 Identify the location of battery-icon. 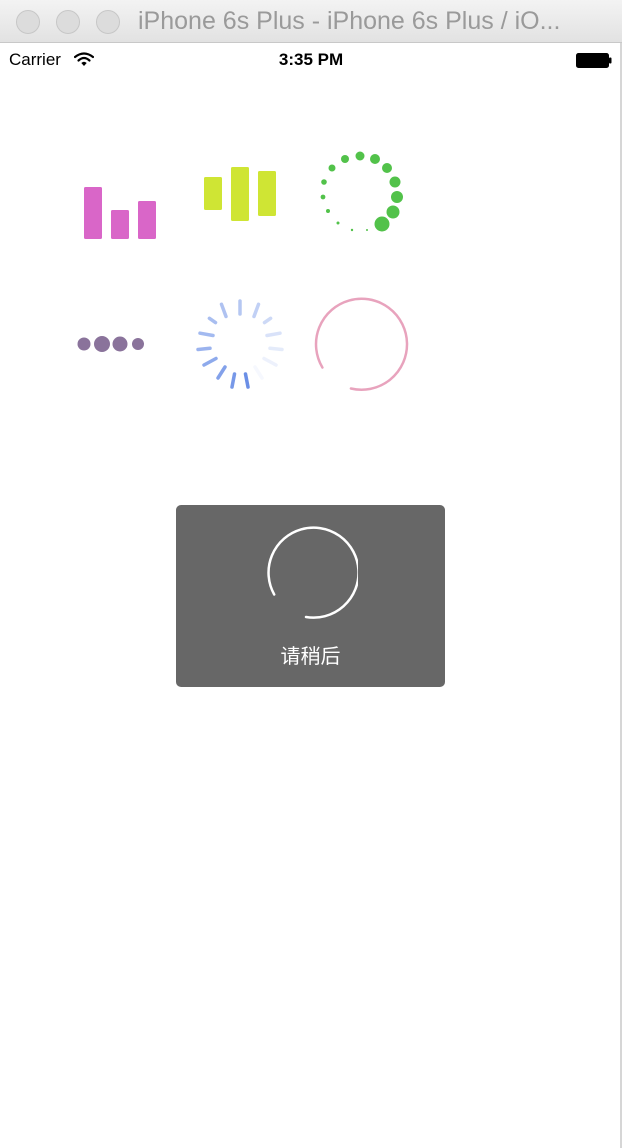
(594, 60).